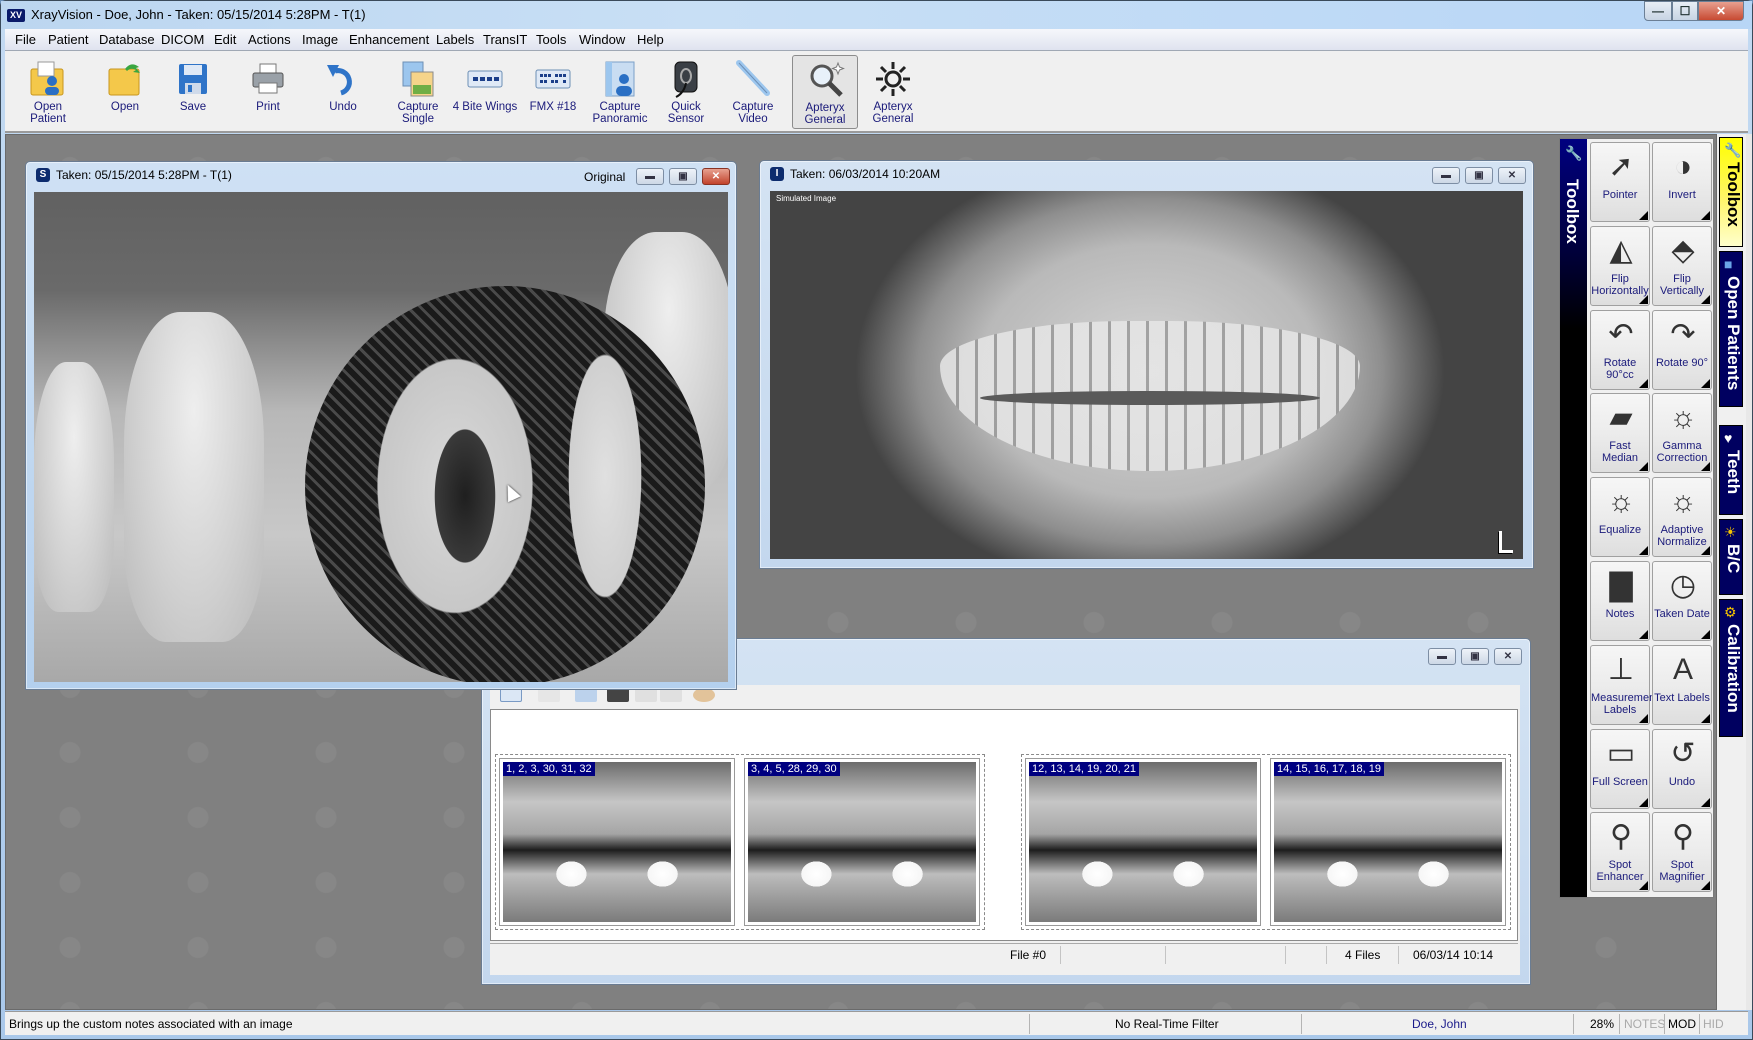 This screenshot has height=1040, width=1753. Describe the element at coordinates (686, 92) in the screenshot. I see `quick-sensor-button: Quick Sensor` at that location.